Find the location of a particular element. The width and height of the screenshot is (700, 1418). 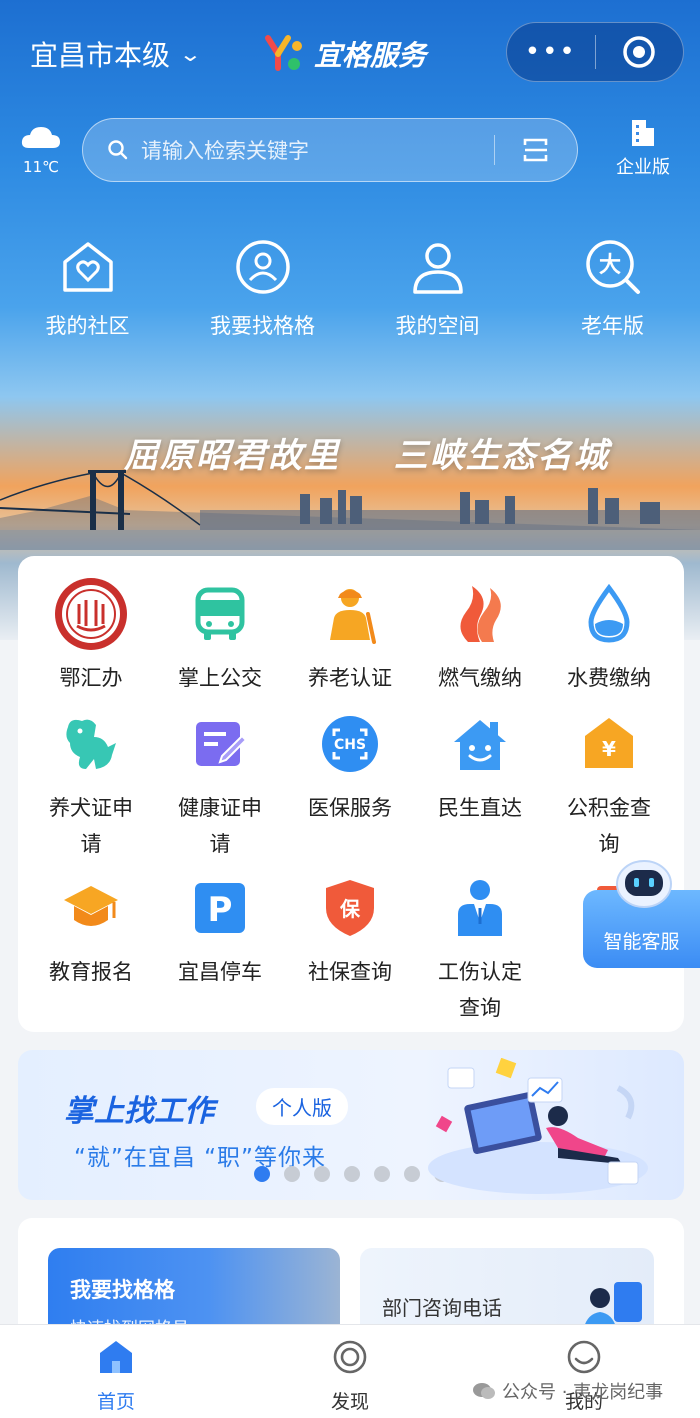

service-label: 养老认证 is located at coordinates (350, 678).